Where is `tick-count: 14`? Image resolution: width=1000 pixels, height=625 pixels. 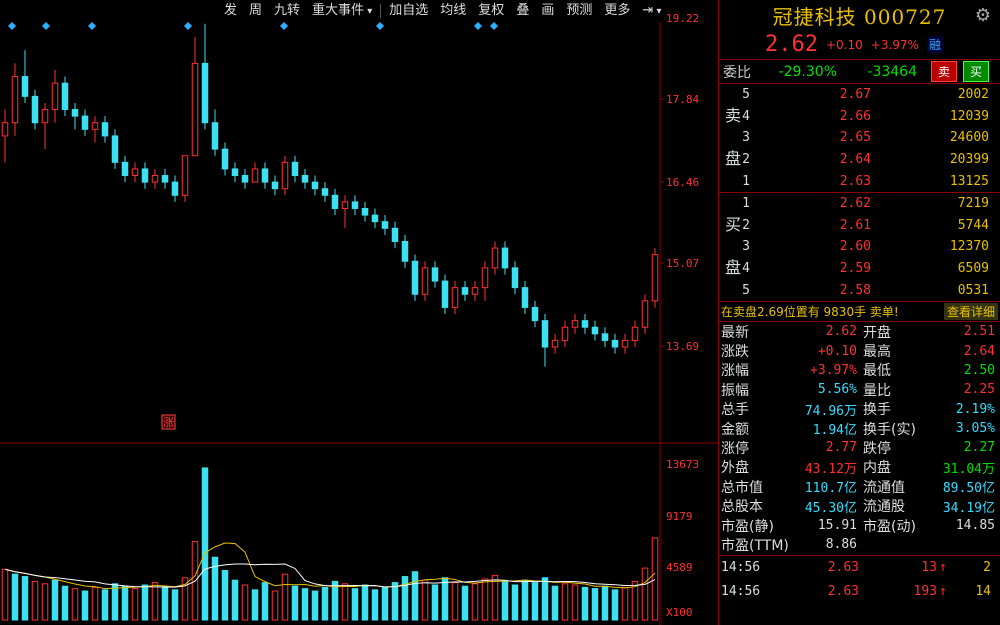
tick-count: 14 is located at coordinates (983, 592).